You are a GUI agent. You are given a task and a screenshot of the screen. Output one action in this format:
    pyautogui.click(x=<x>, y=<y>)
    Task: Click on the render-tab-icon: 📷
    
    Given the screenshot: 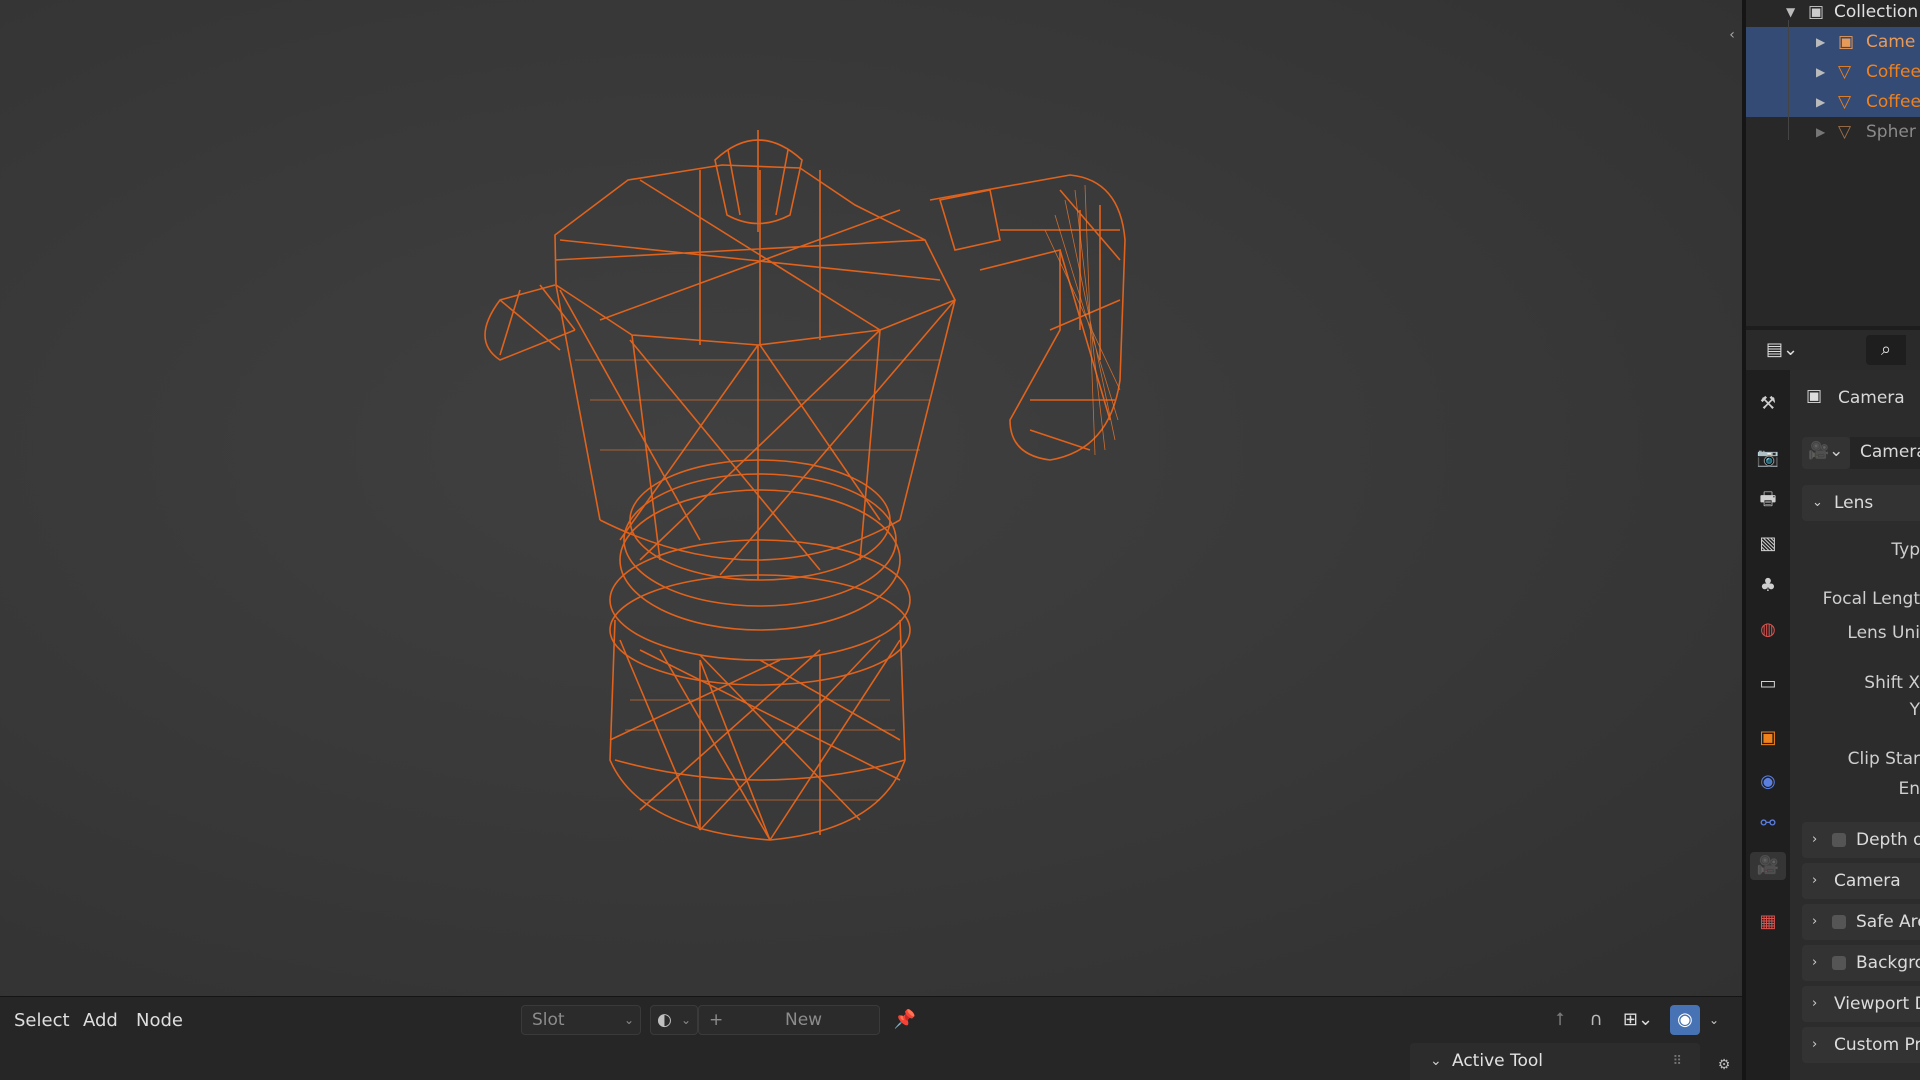 What is the action you would take?
    pyautogui.click(x=1768, y=458)
    